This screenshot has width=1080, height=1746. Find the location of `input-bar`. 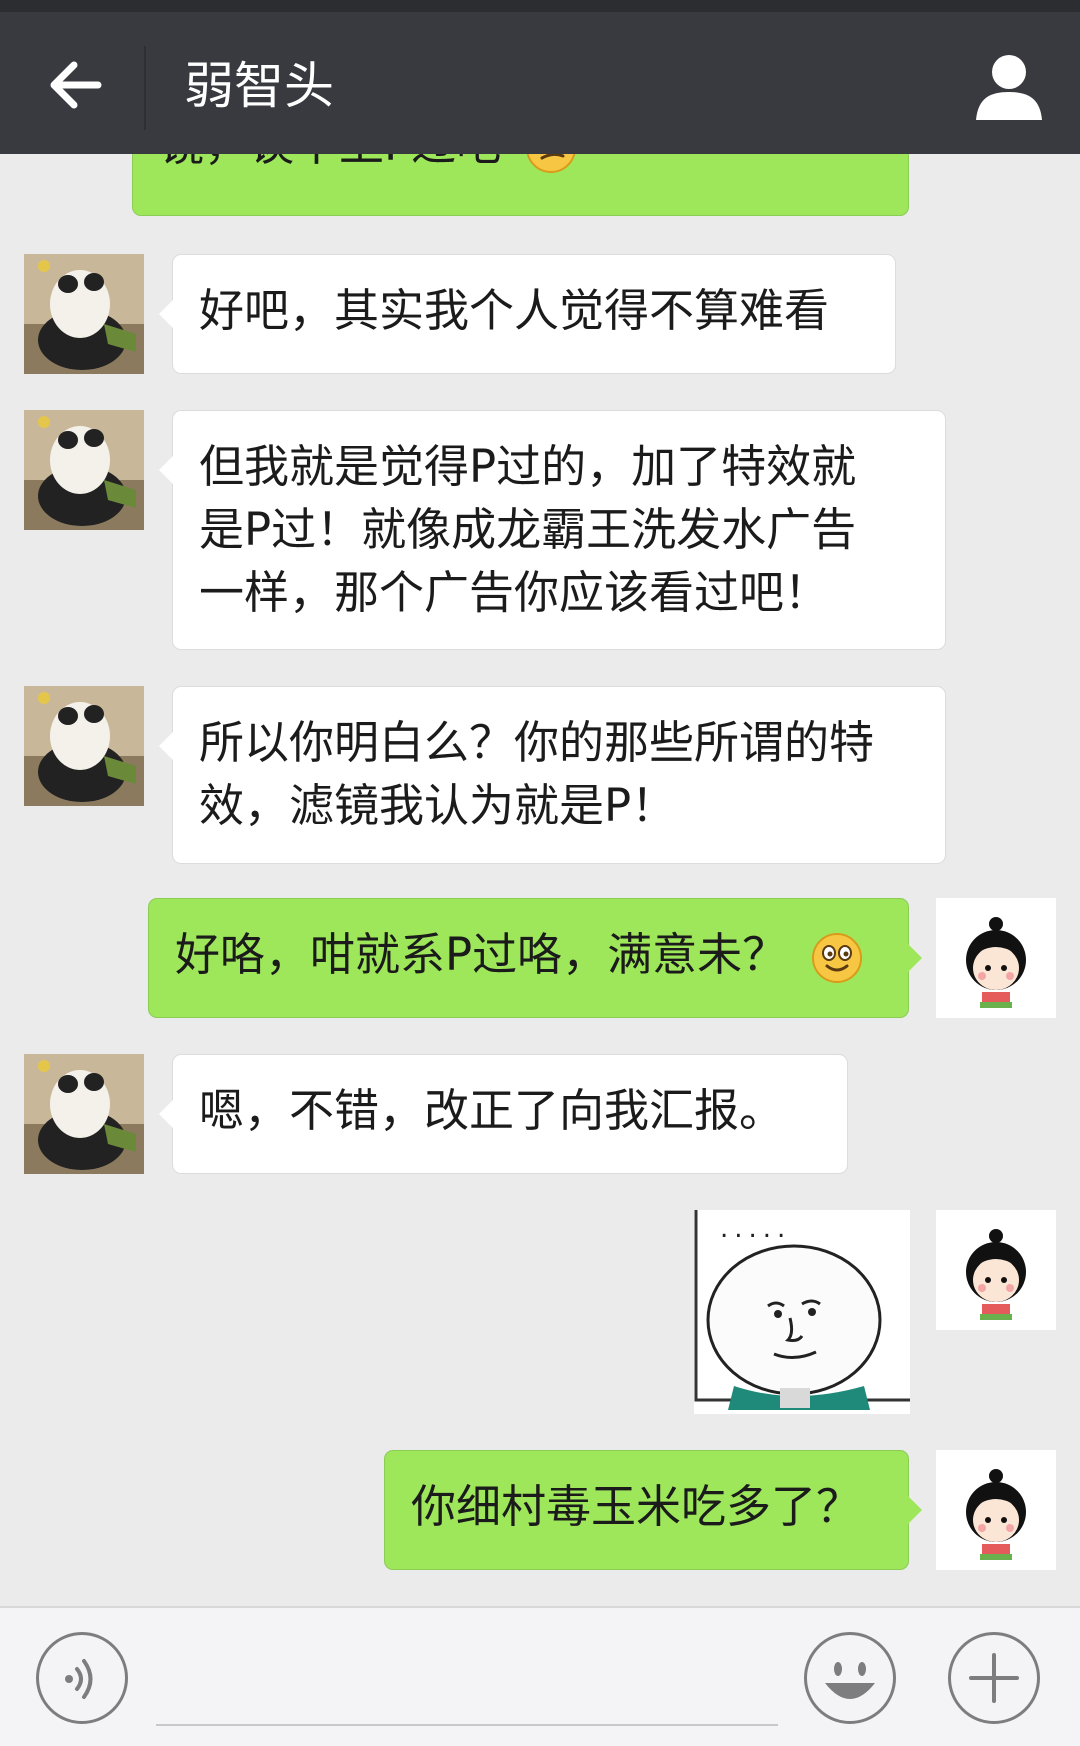

input-bar is located at coordinates (540, 1676).